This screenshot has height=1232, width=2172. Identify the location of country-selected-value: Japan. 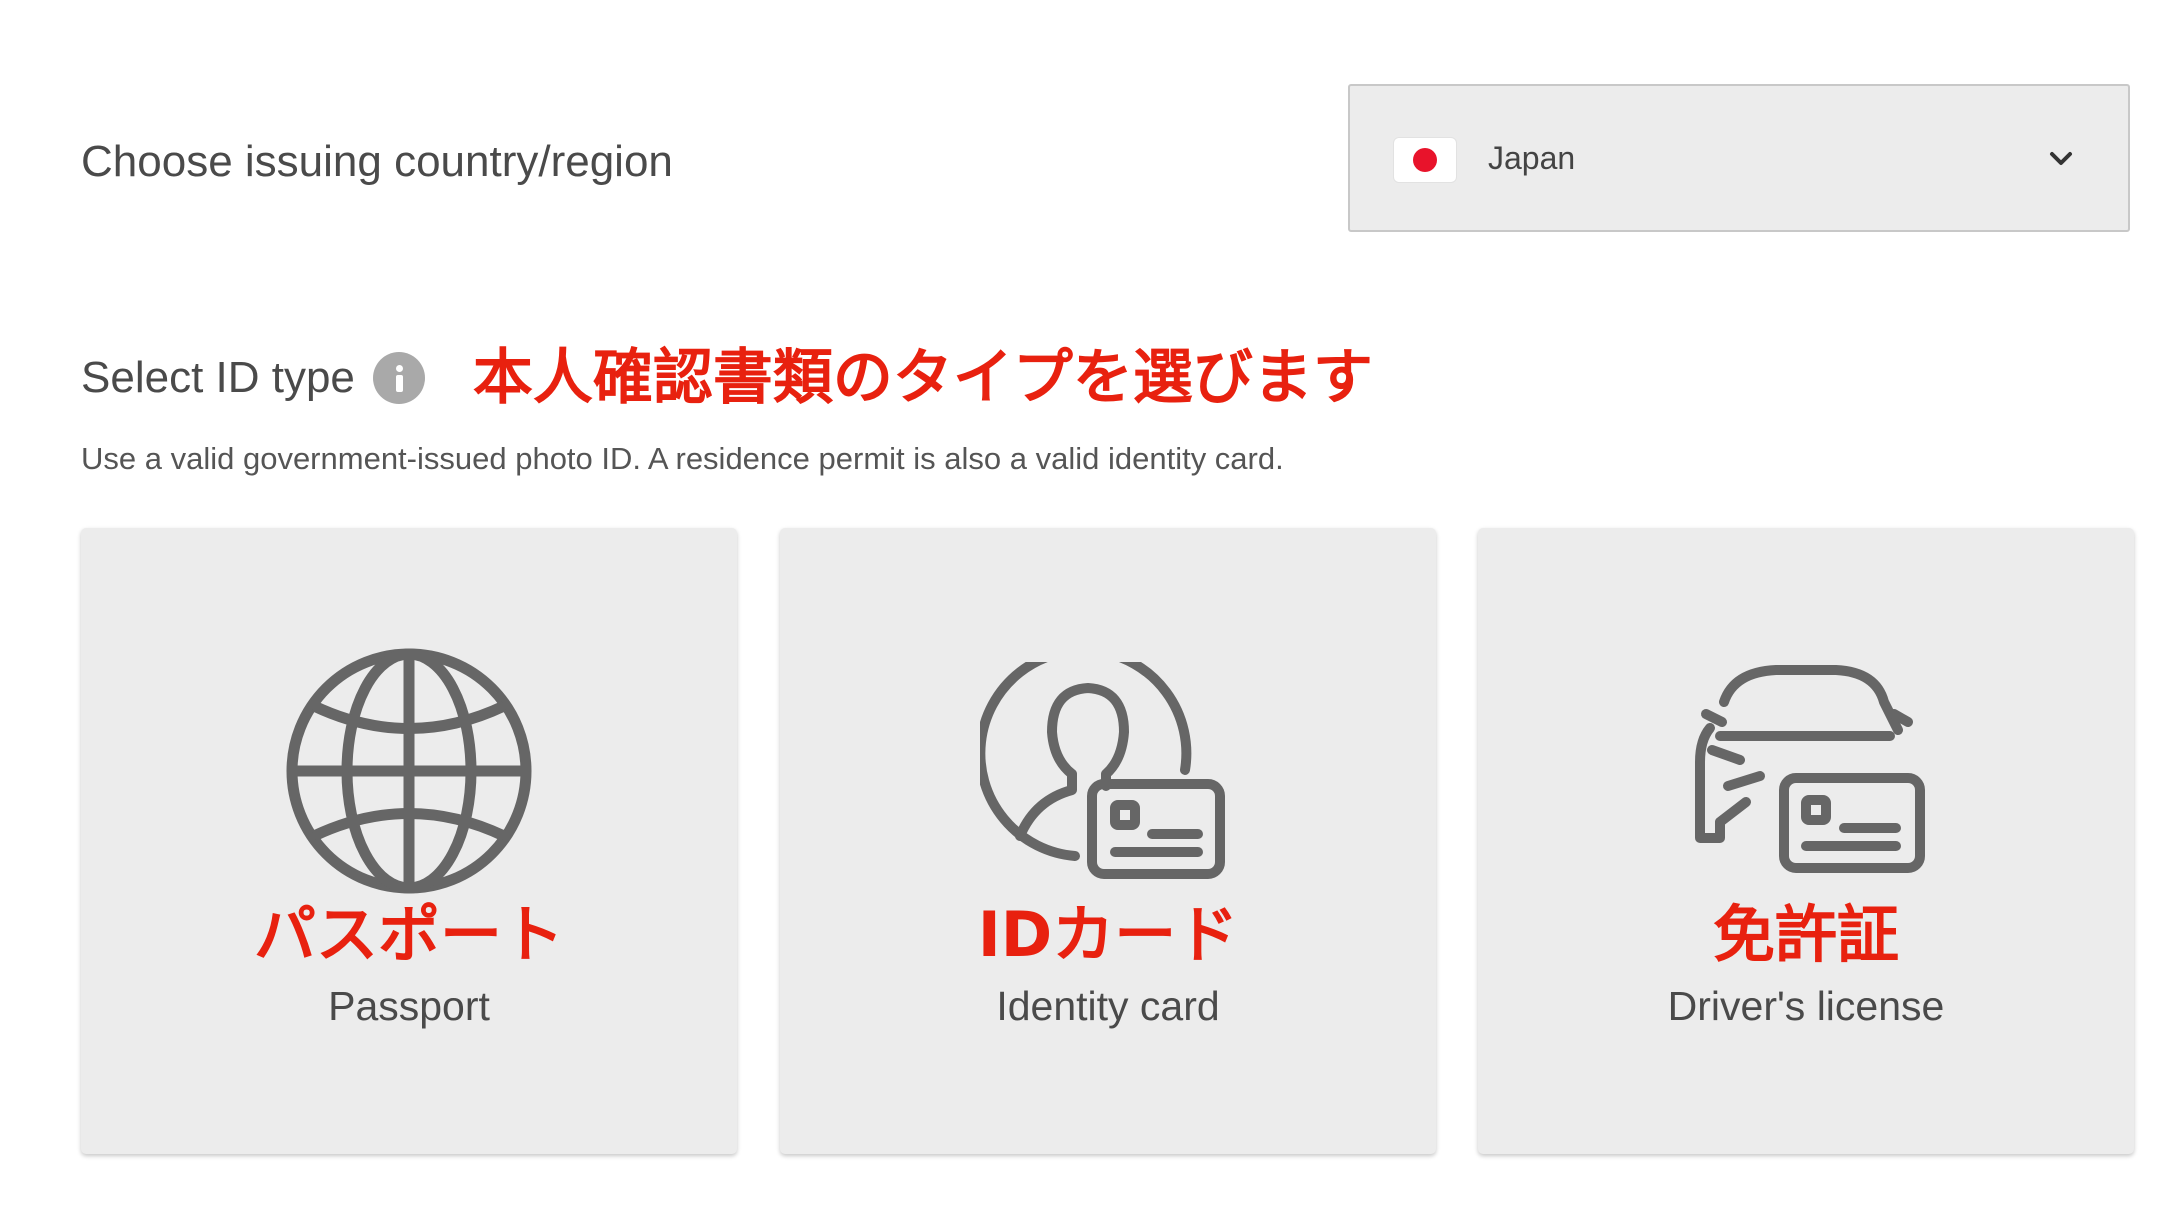
(1532, 158).